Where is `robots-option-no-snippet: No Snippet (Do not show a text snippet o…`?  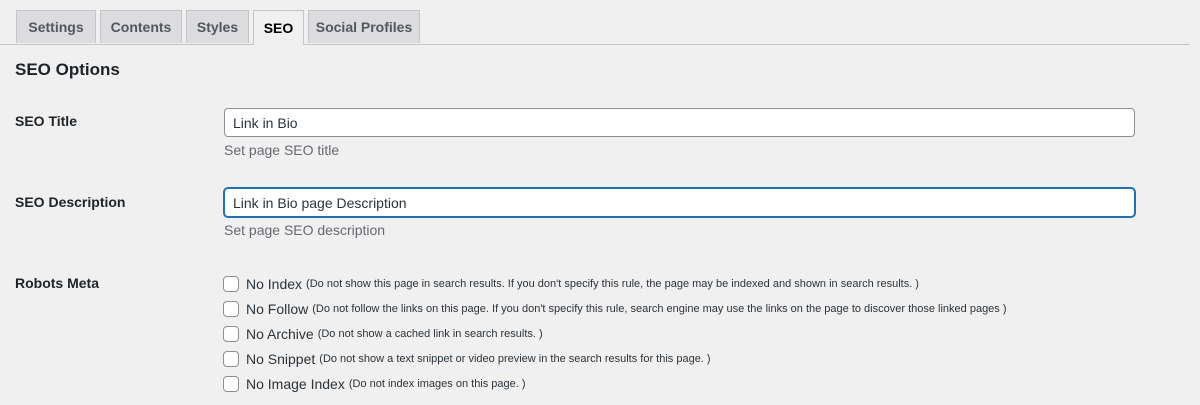
robots-option-no-snippet: No Snippet (Do not show a text snippet o… is located at coordinates (467, 359).